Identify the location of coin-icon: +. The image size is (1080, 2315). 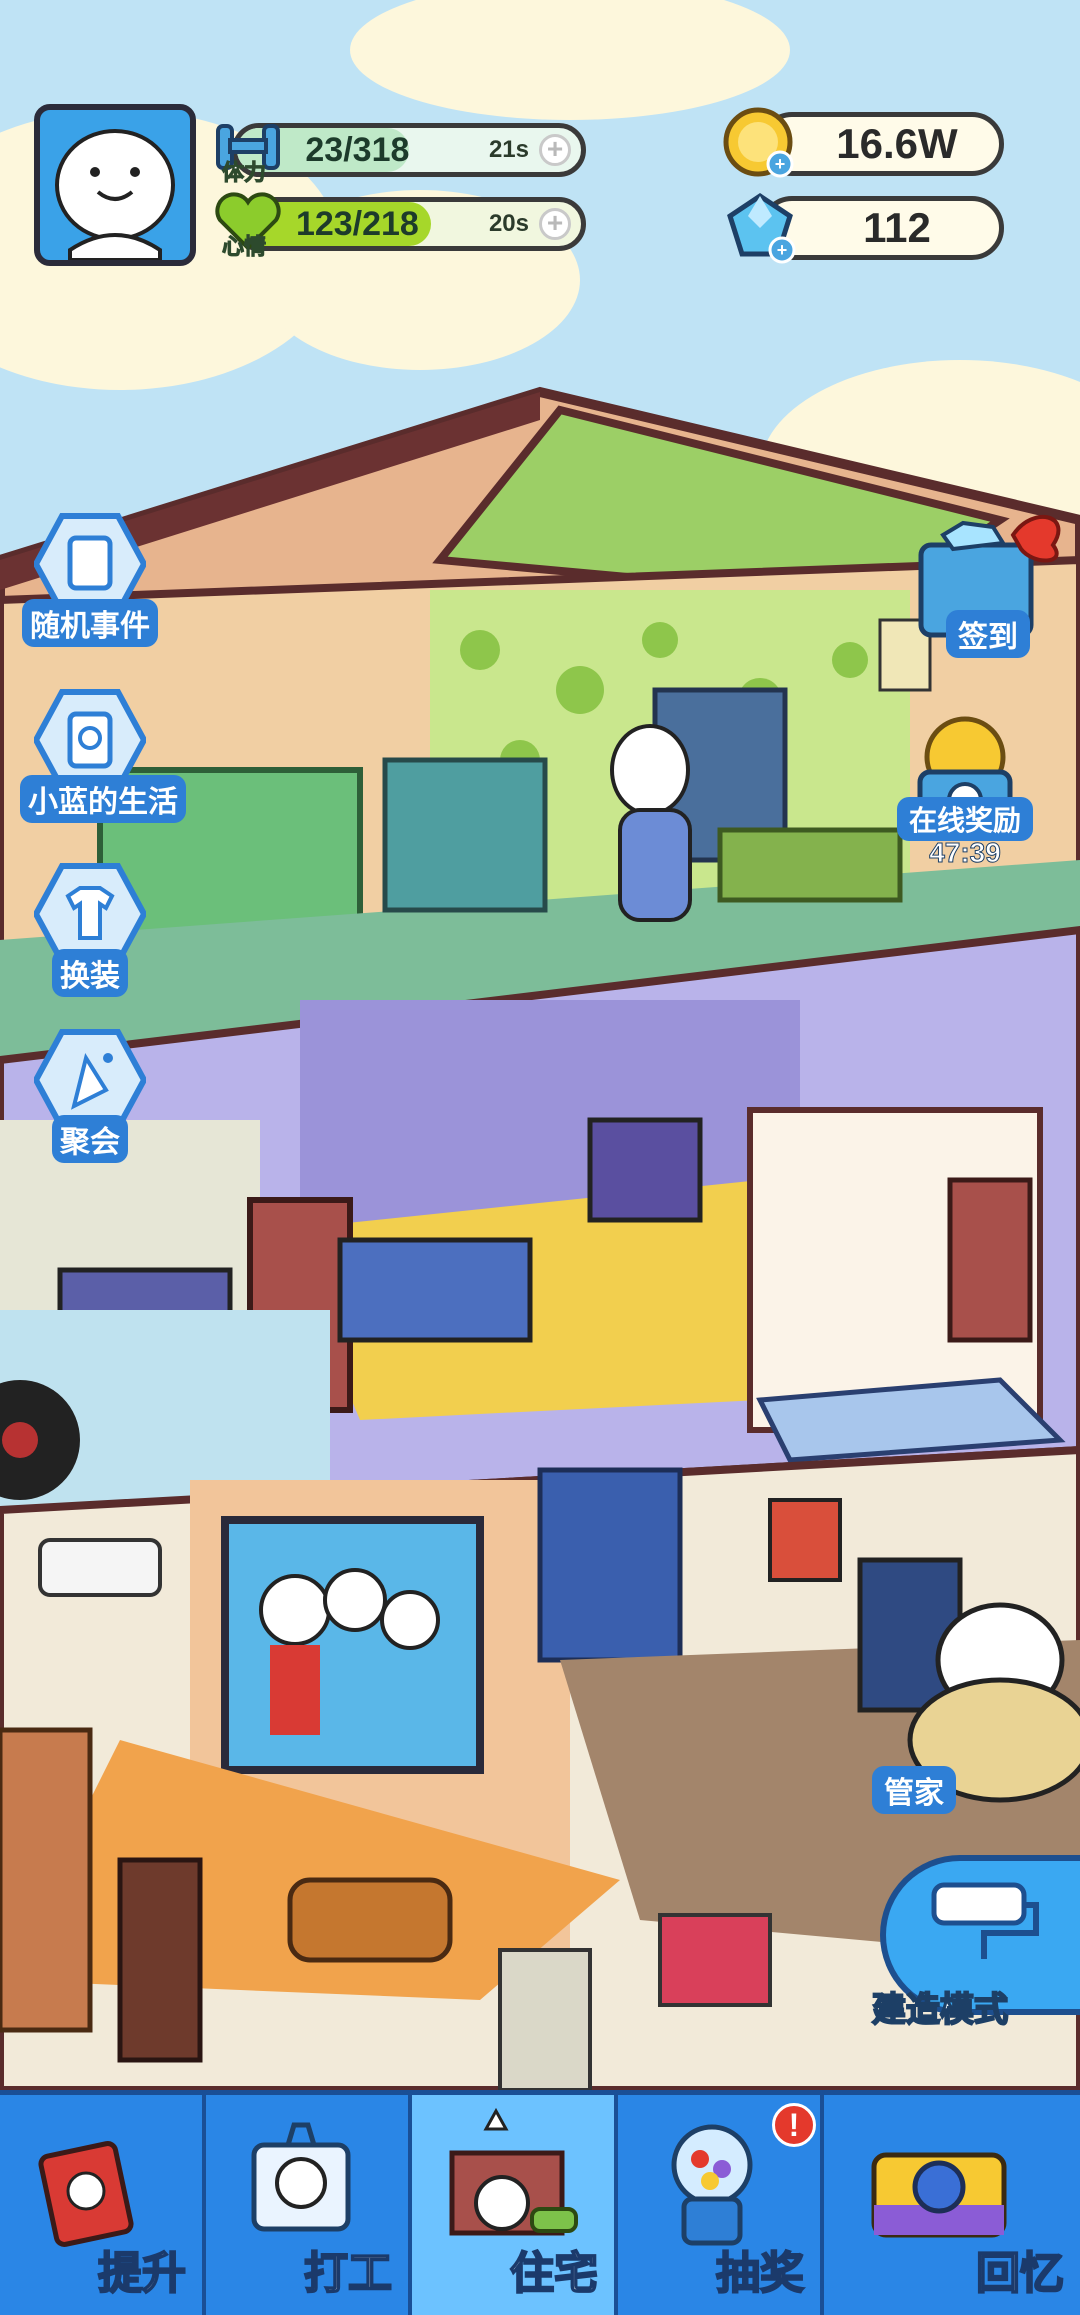
(758, 142).